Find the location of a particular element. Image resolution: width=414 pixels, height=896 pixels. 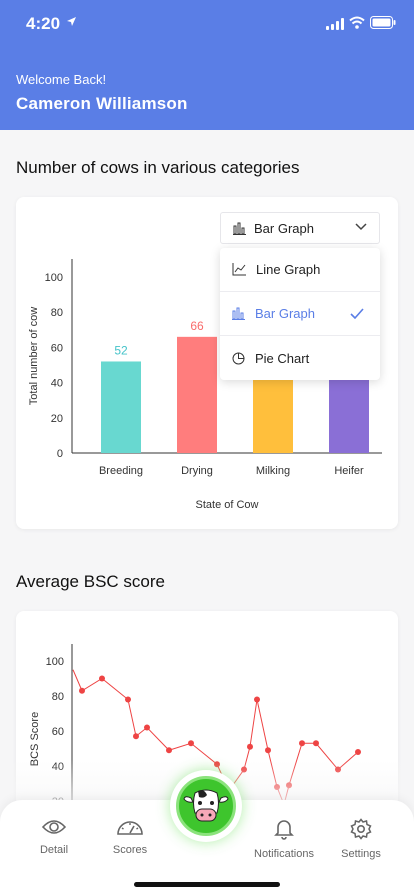

menu-item-pie-chart: Pie Chart is located at coordinates (300, 358).